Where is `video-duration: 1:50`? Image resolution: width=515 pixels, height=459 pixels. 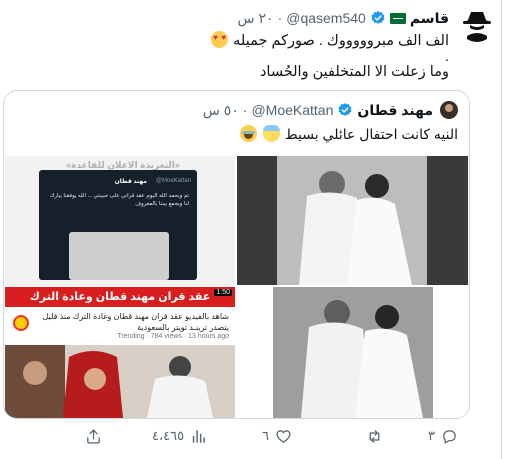 video-duration: 1:50 is located at coordinates (223, 292).